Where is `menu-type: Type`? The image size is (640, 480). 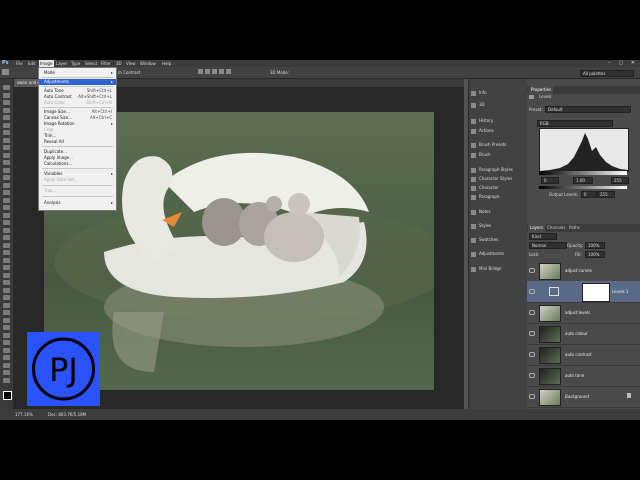
menu-type: Type is located at coordinates (75, 63).